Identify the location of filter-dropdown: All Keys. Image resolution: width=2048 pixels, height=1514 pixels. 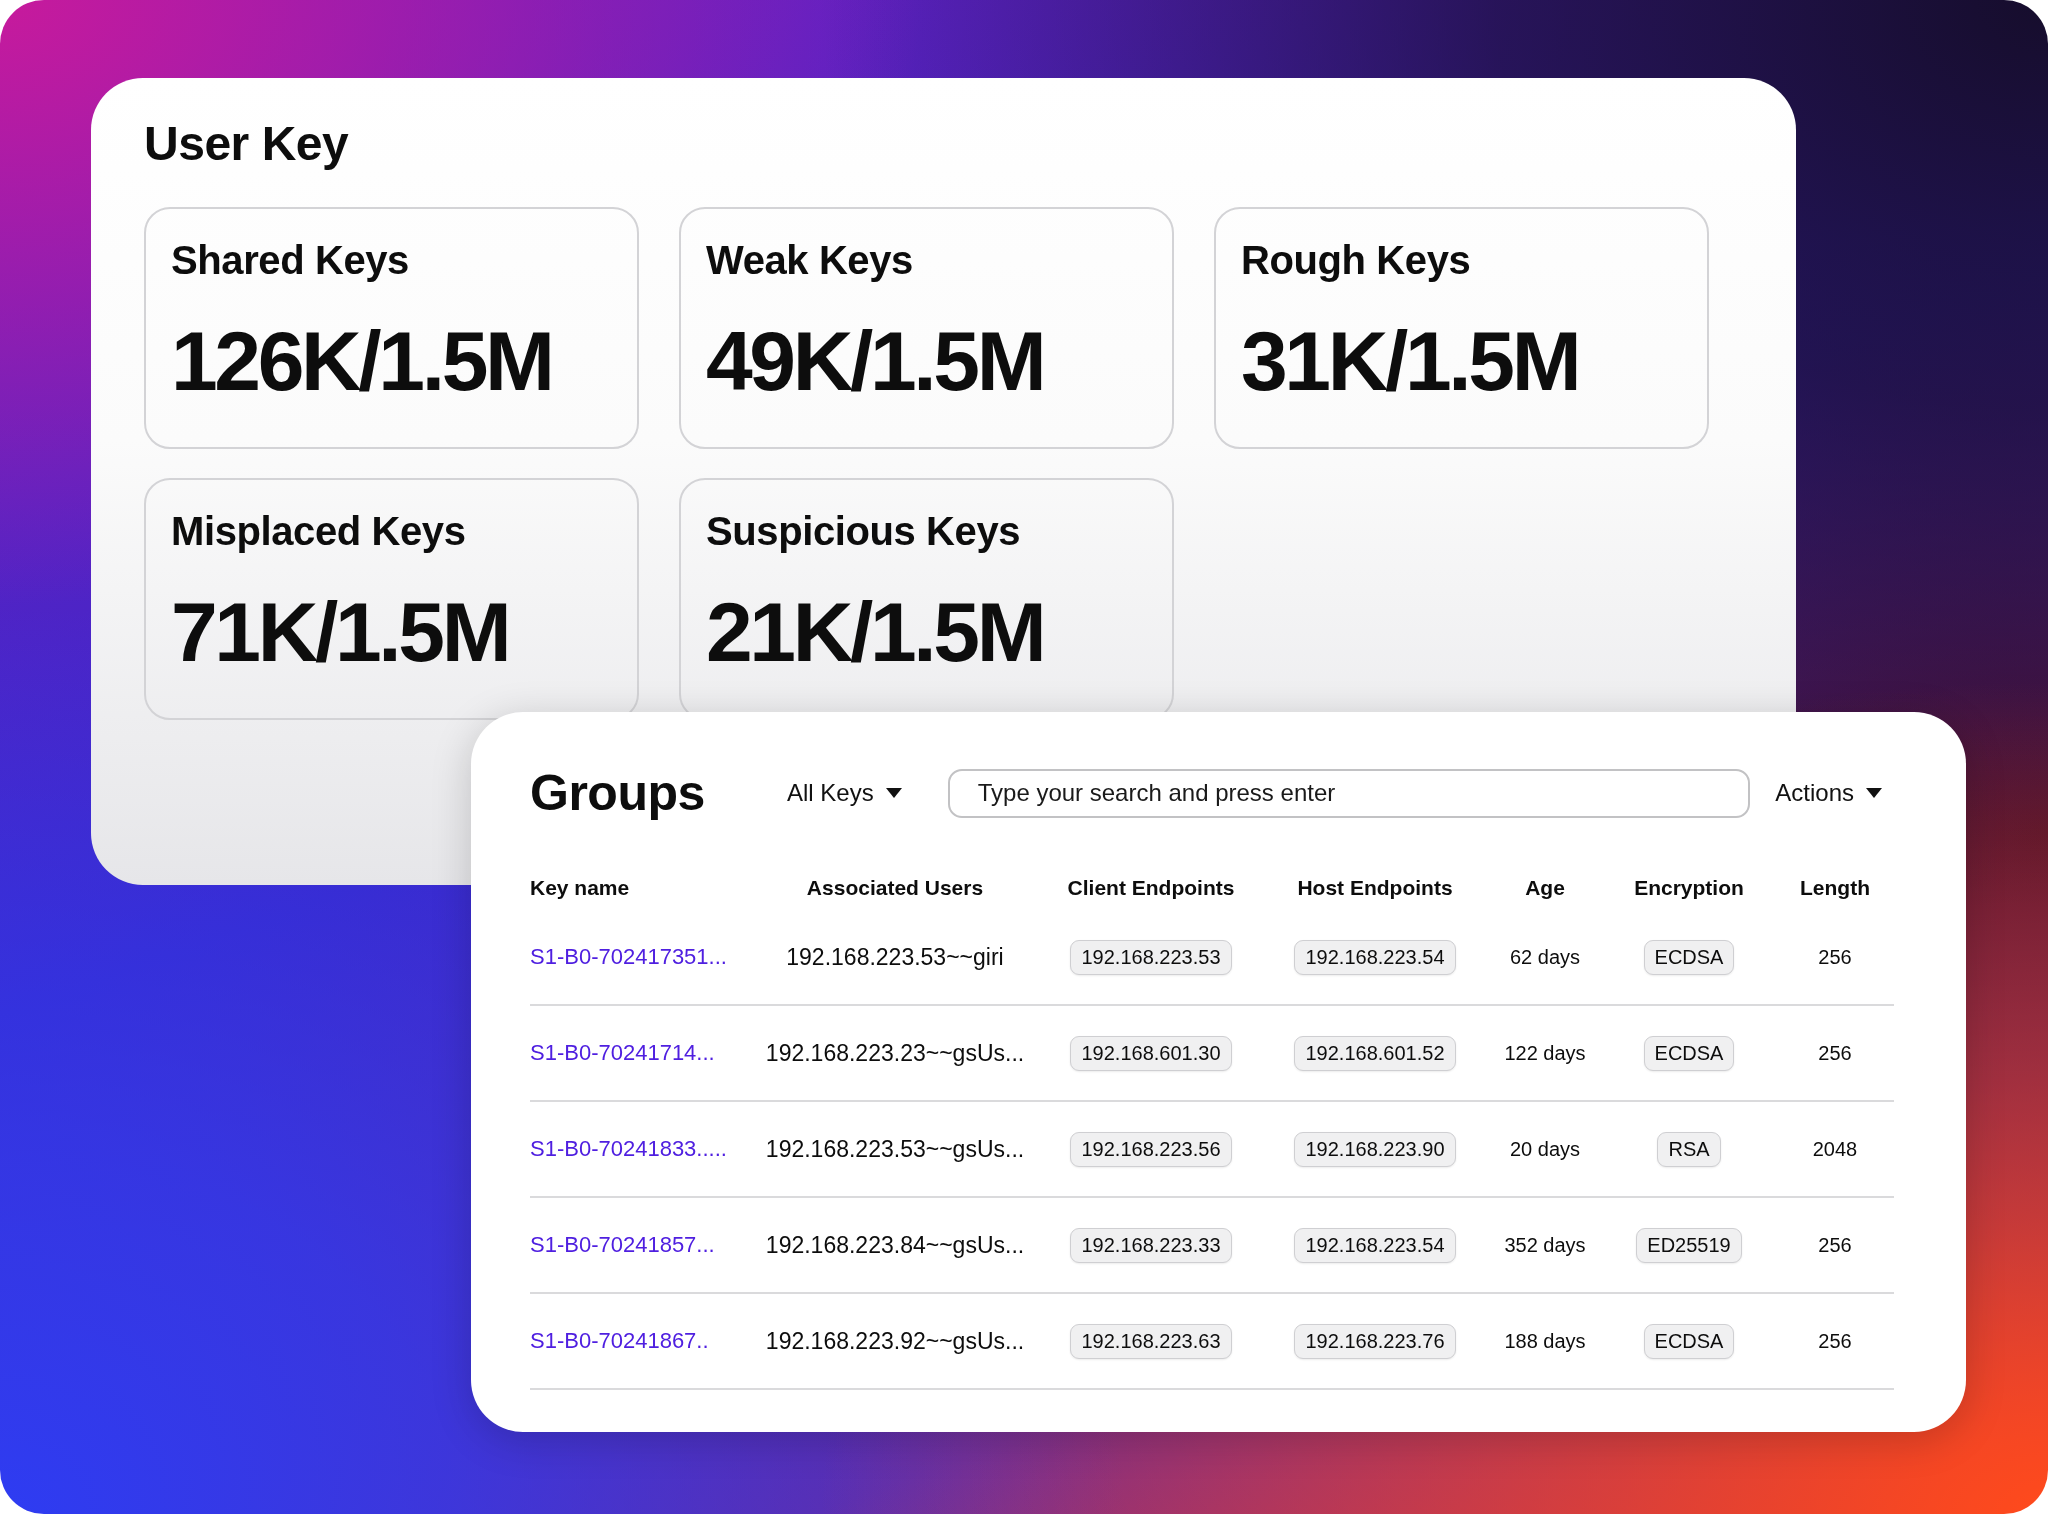
(844, 793).